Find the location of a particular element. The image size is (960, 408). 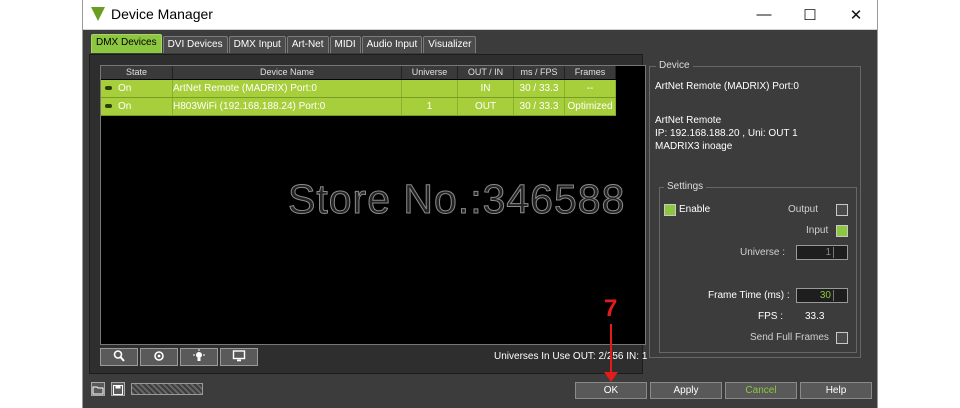

fps-value: 33.3 is located at coordinates (815, 316).